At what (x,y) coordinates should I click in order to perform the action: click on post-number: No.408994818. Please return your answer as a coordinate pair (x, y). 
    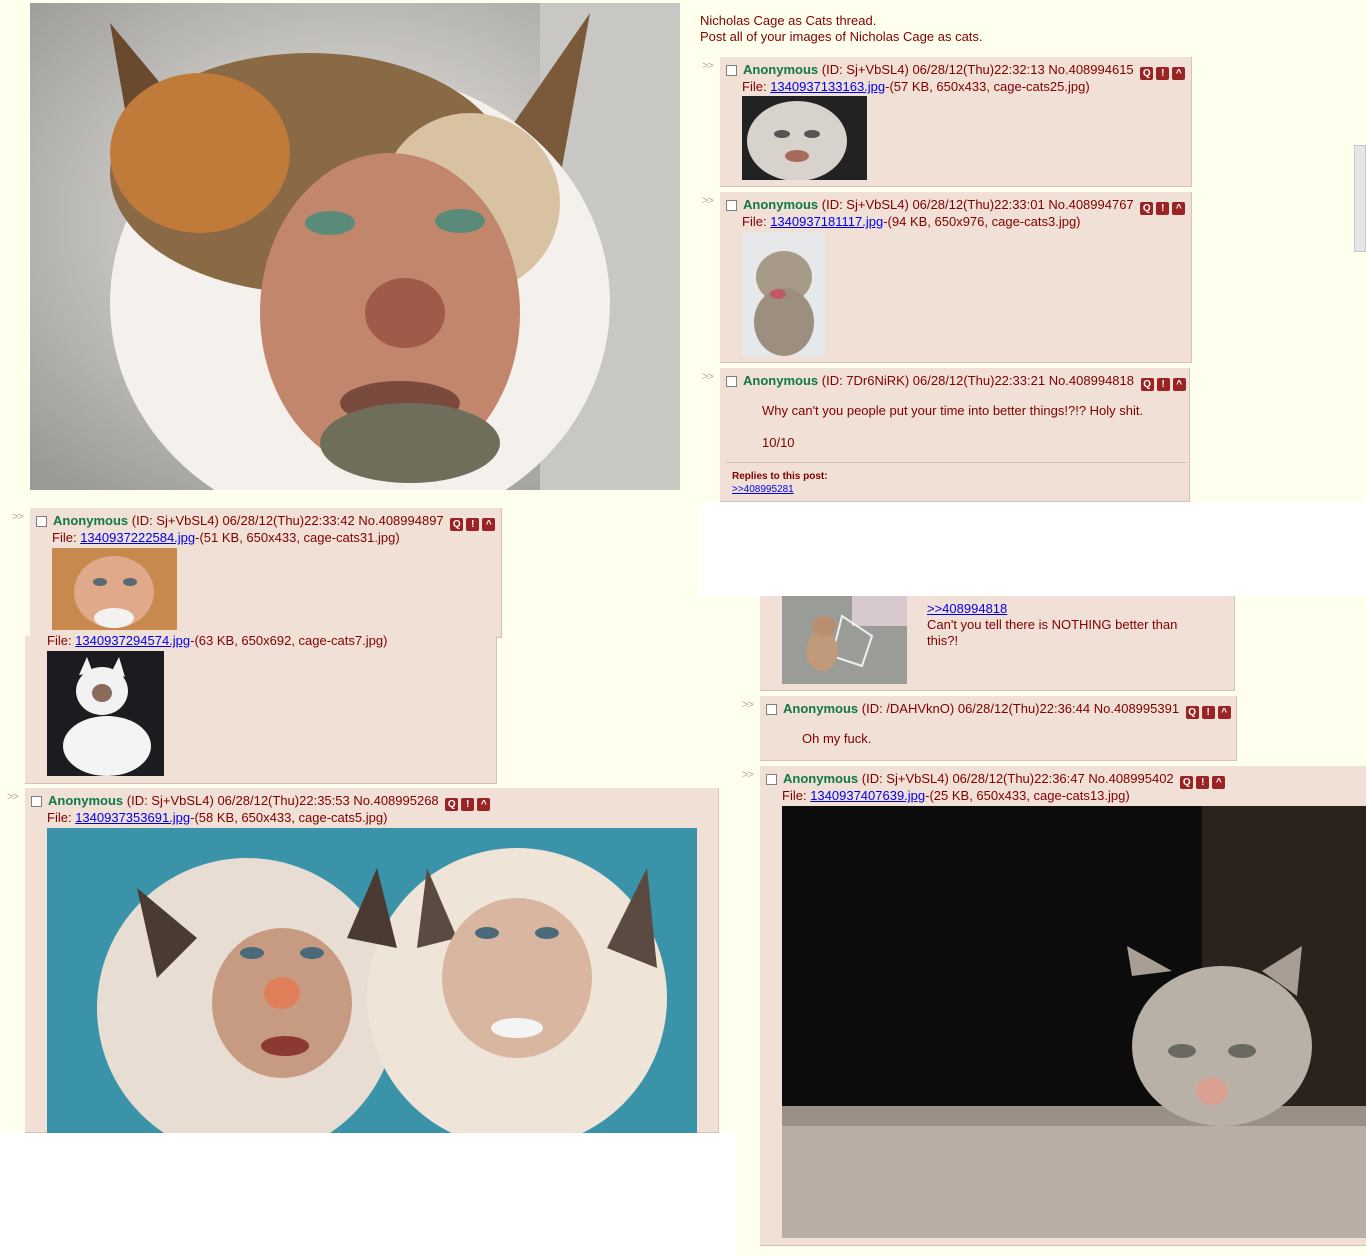
    Looking at the image, I should click on (1091, 380).